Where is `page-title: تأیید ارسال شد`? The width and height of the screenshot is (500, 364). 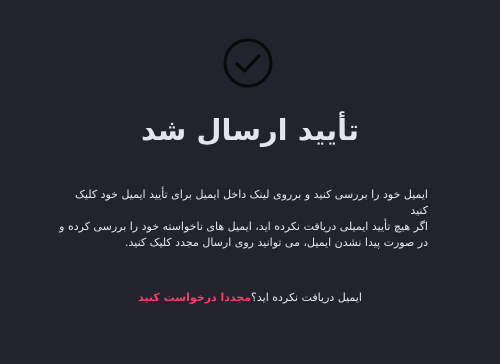 page-title: تأیید ارسال شد is located at coordinates (250, 130).